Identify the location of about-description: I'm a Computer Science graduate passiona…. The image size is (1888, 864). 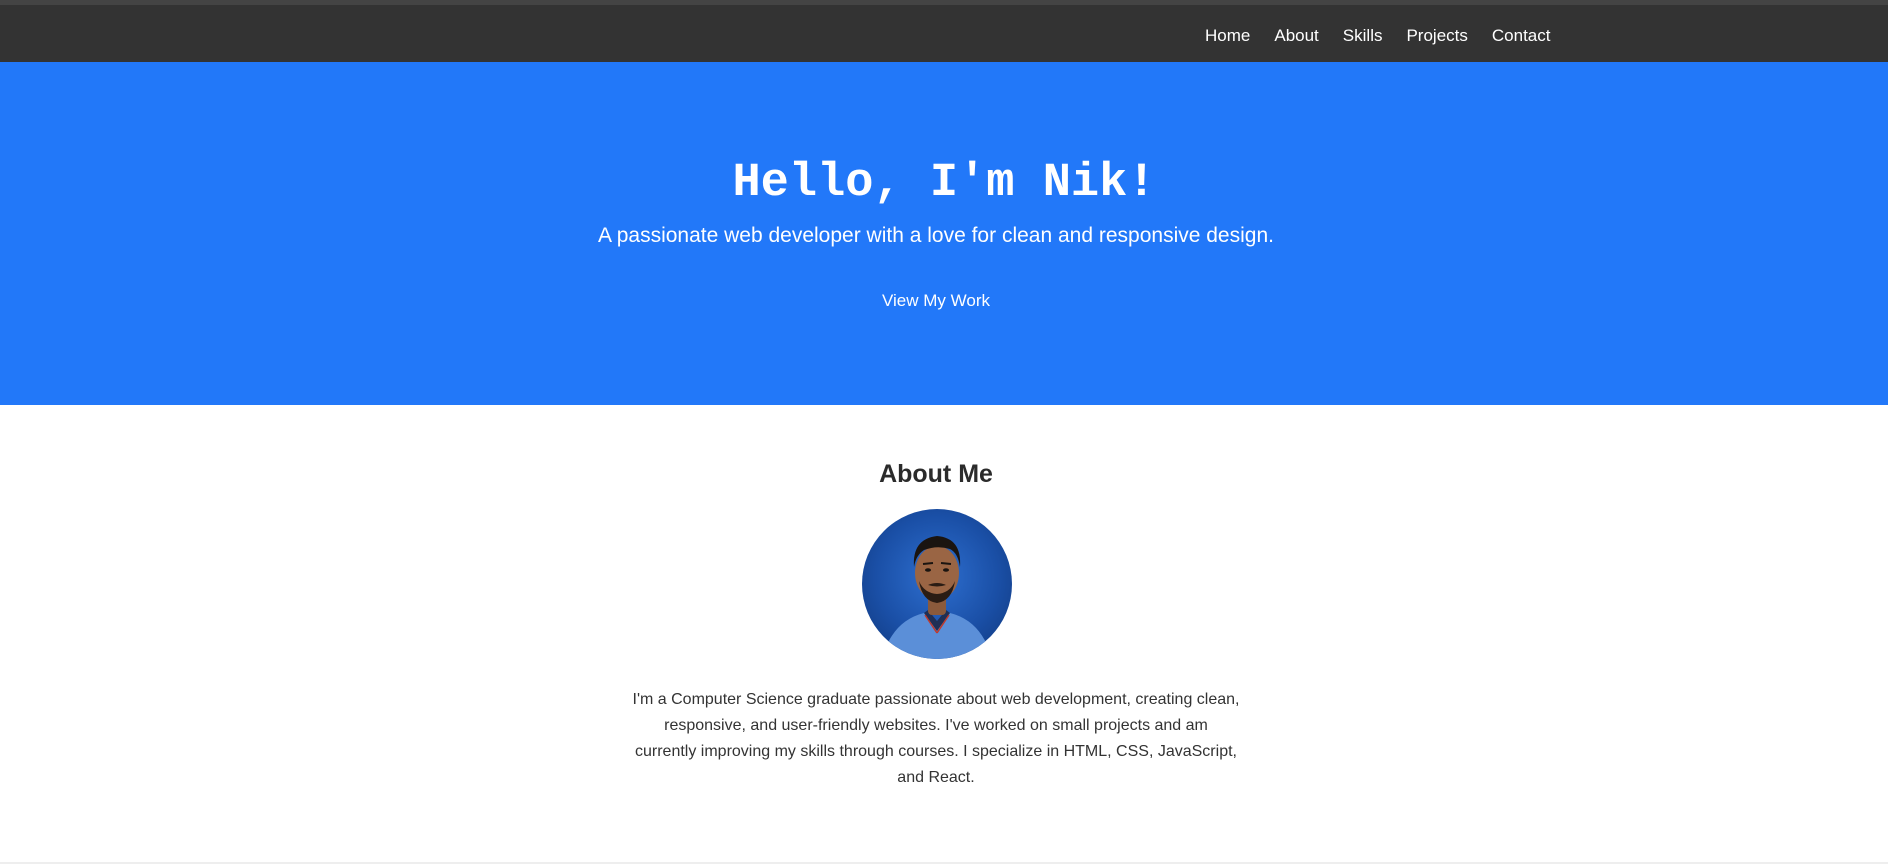
(936, 738).